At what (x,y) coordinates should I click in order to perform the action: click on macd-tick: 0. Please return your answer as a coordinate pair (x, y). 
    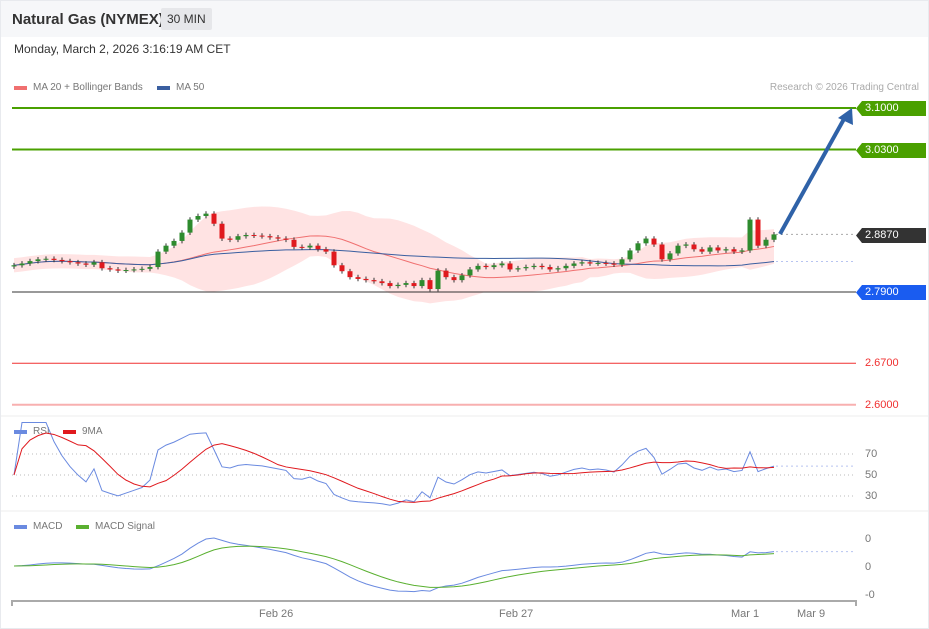
    Looking at the image, I should click on (868, 539).